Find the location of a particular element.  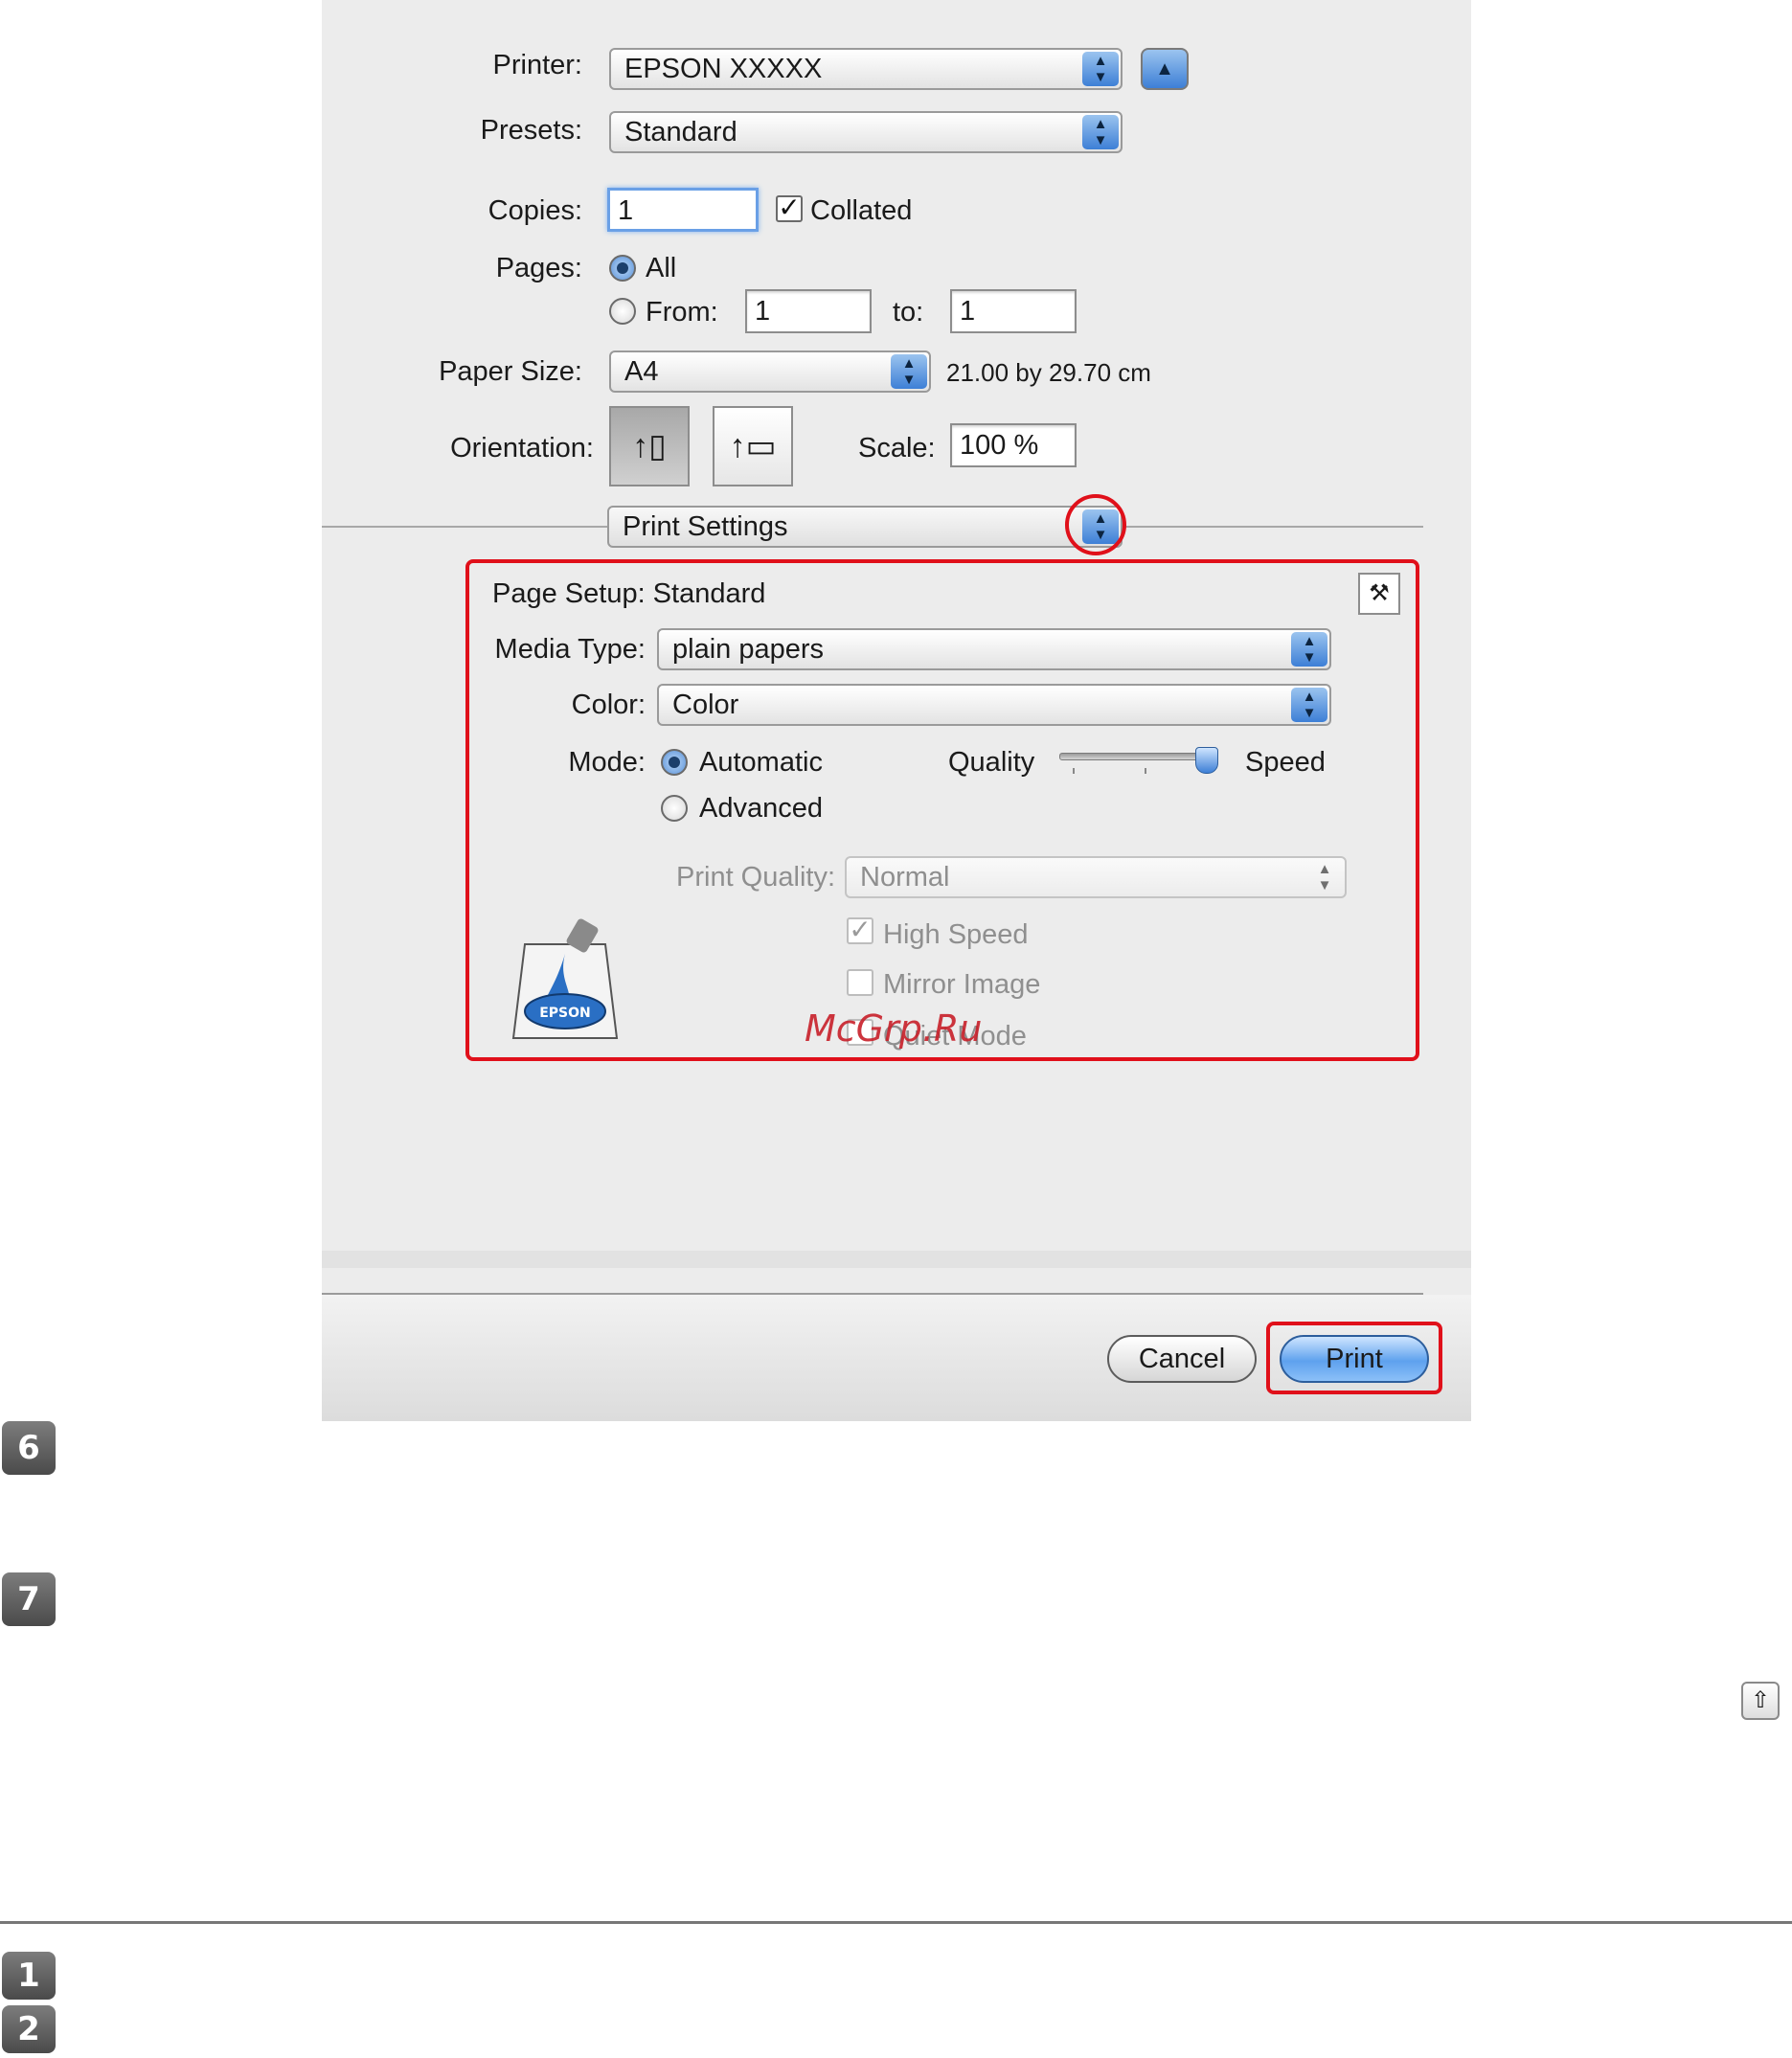

presets-label: Presets: is located at coordinates (531, 130).